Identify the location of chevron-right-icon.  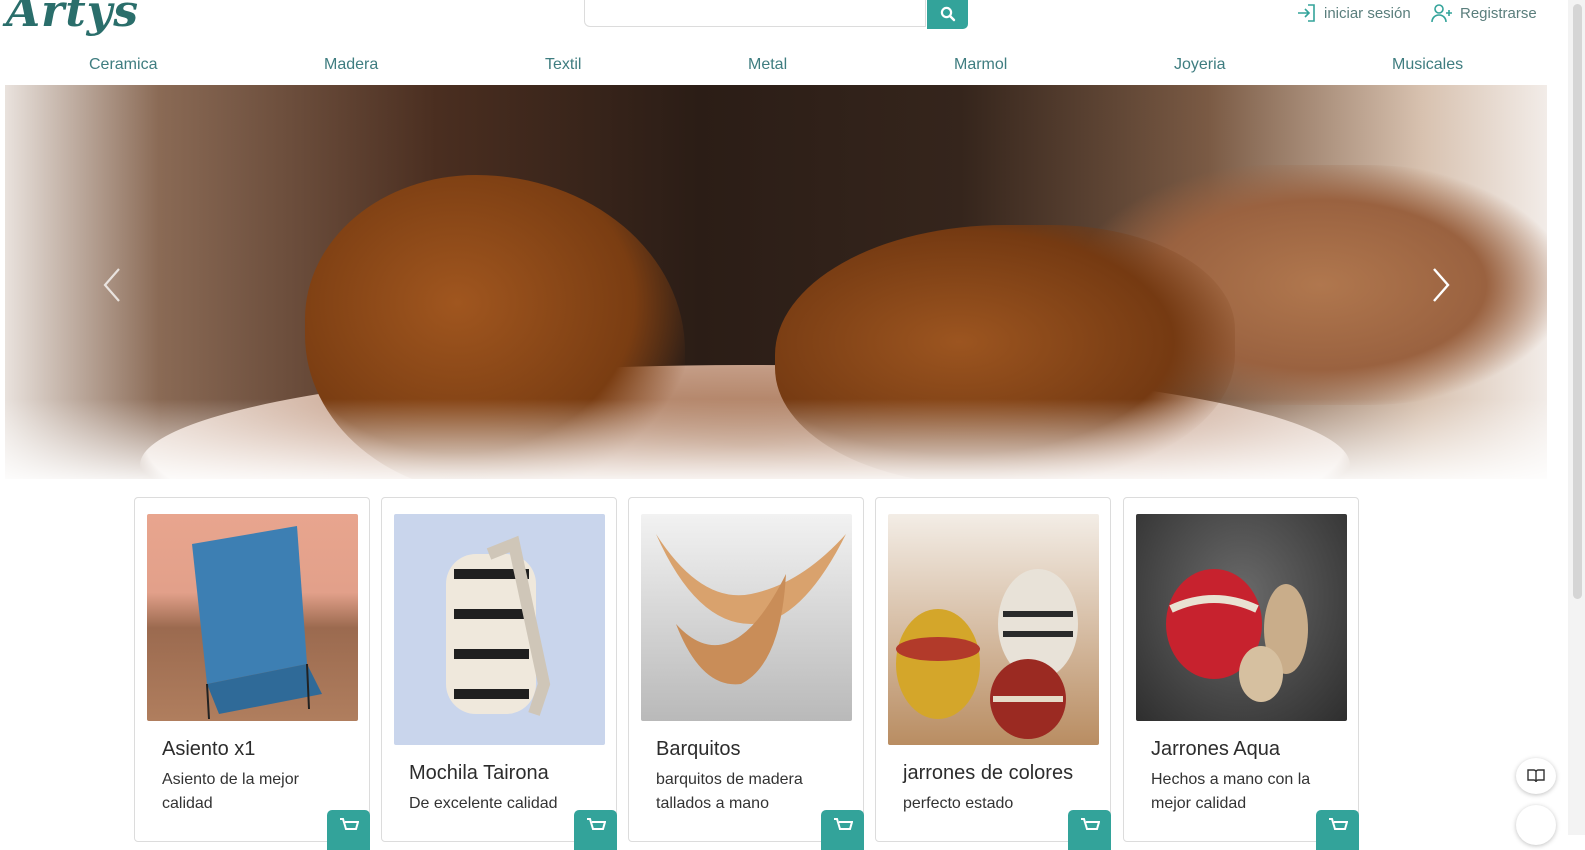
(1441, 285).